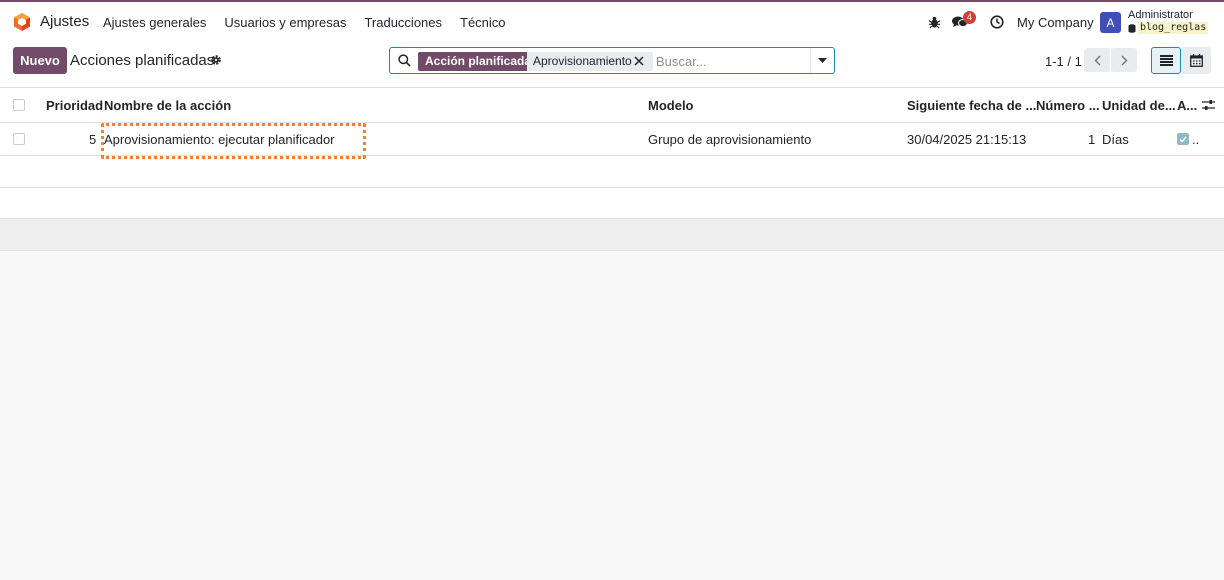 This screenshot has height=580, width=1224. I want to click on cell-active-overflow: .., so click(1196, 139).